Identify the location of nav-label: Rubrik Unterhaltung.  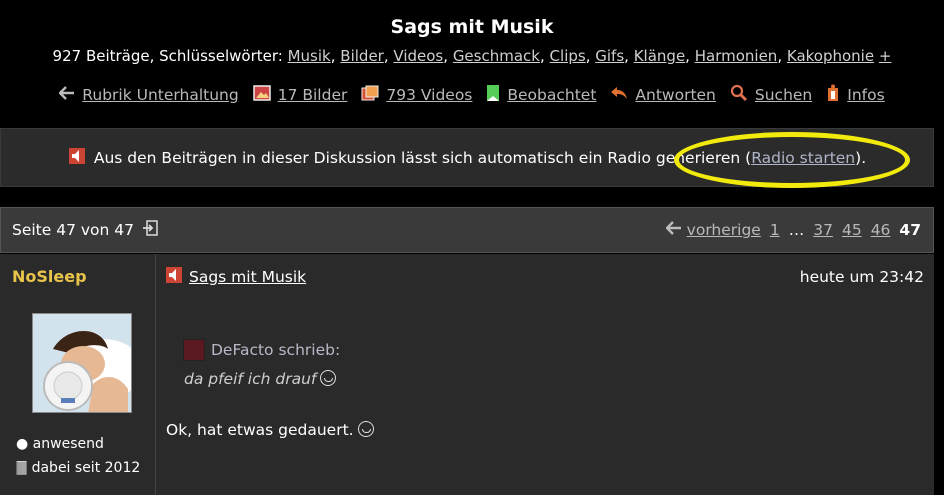
(160, 95).